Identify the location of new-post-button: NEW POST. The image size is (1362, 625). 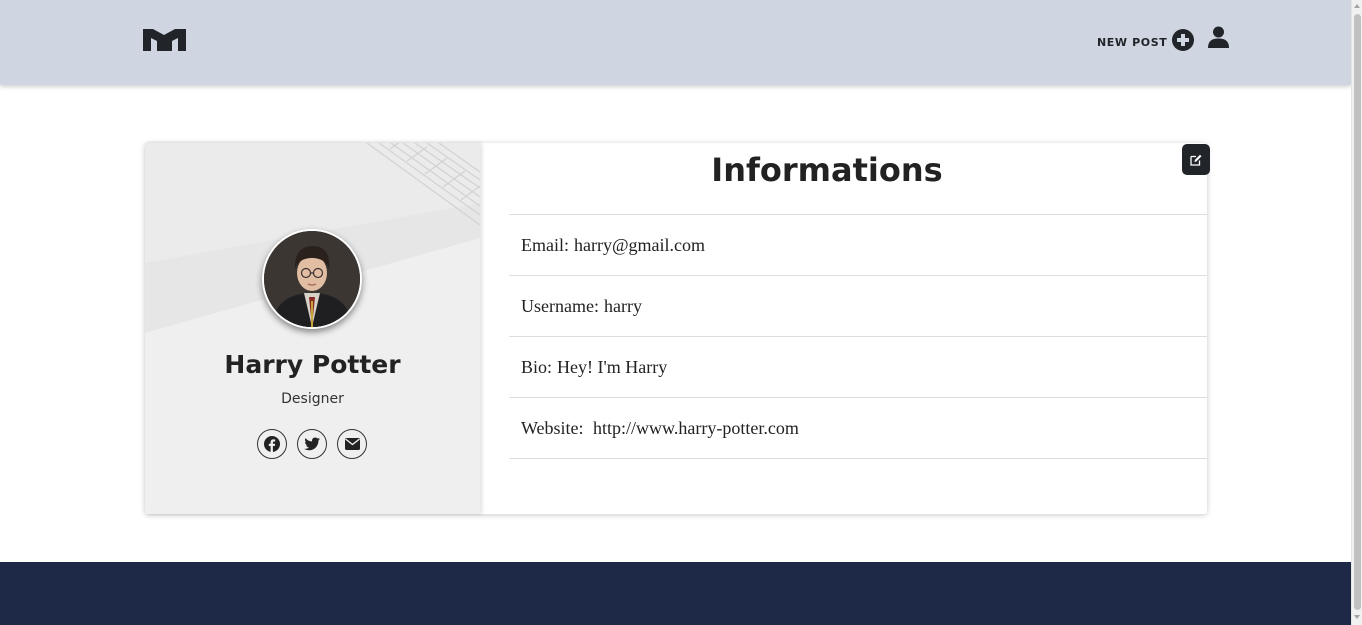
(1146, 40).